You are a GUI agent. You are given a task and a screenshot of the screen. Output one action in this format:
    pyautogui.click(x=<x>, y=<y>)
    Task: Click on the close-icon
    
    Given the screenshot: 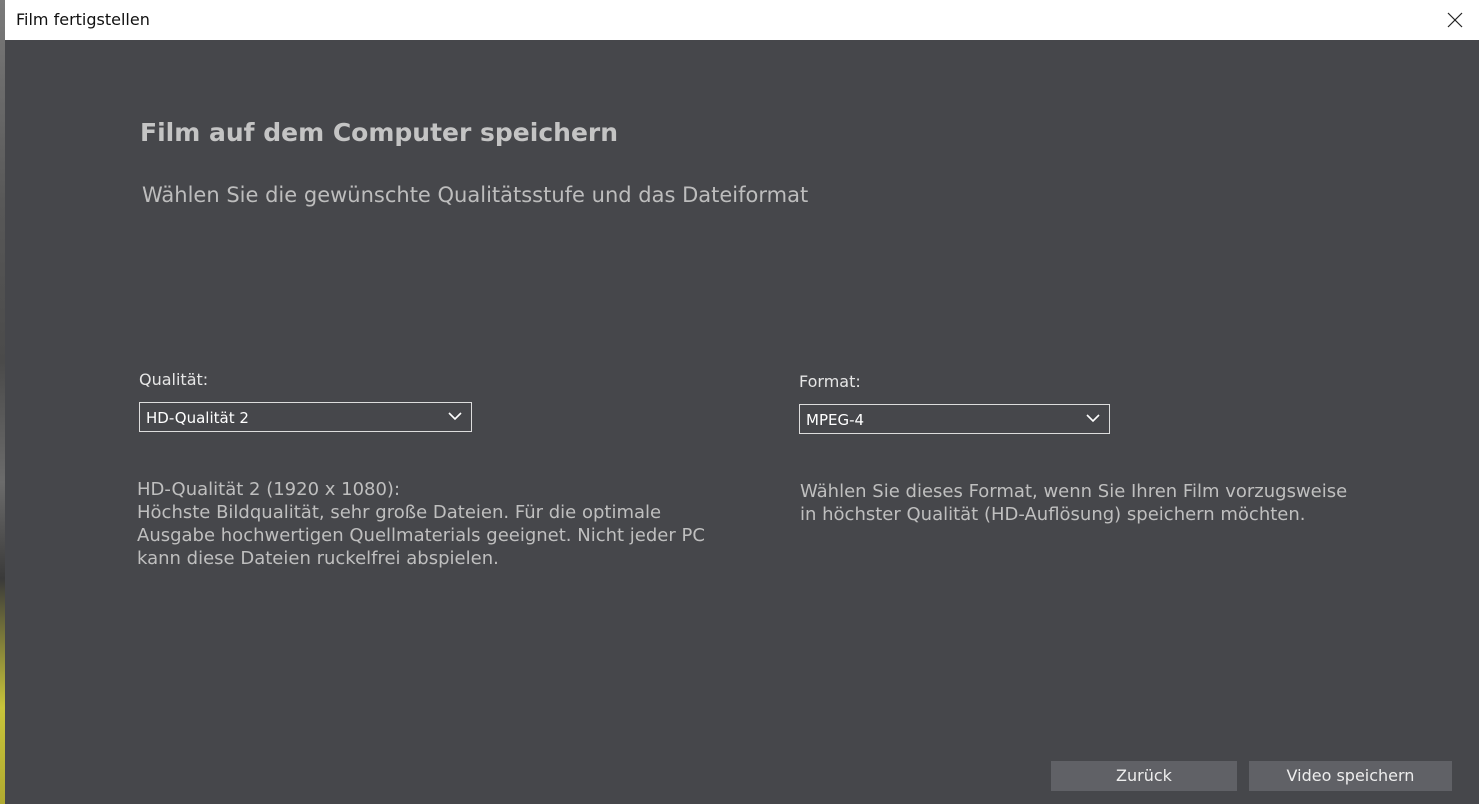 What is the action you would take?
    pyautogui.click(x=1455, y=20)
    